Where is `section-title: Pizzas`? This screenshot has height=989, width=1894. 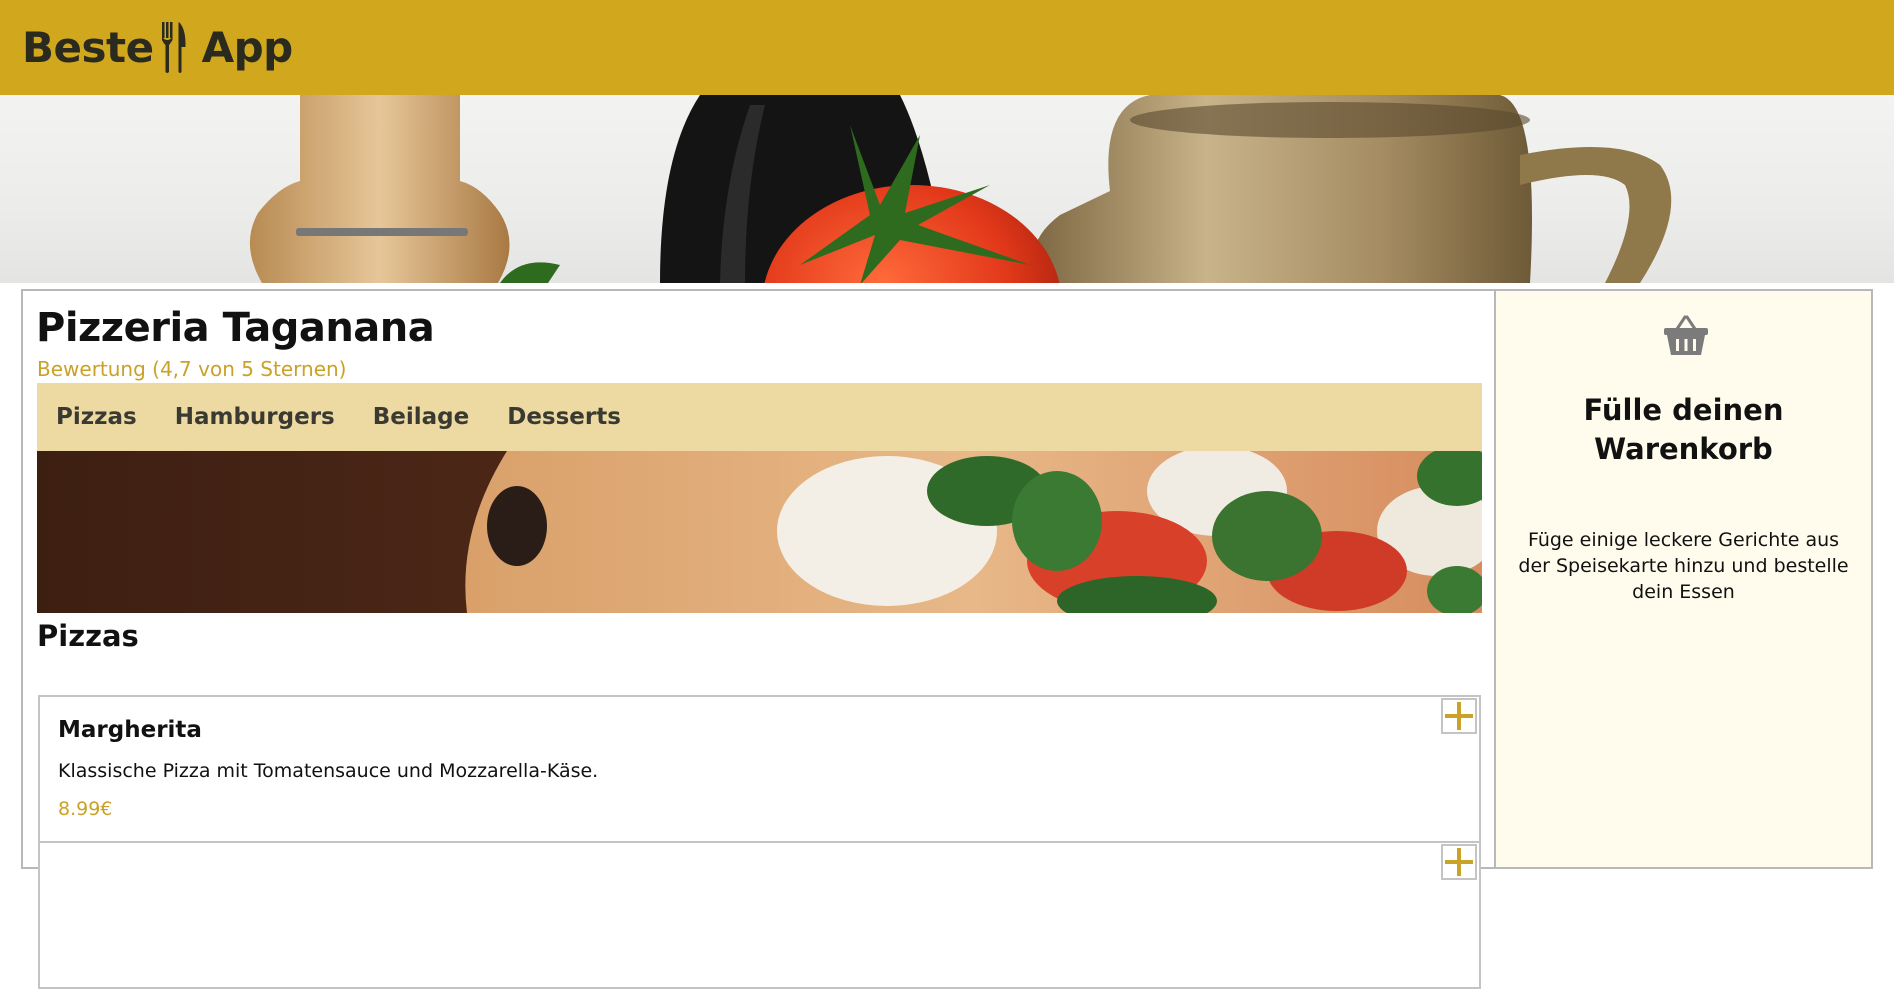
section-title: Pizzas is located at coordinates (88, 636).